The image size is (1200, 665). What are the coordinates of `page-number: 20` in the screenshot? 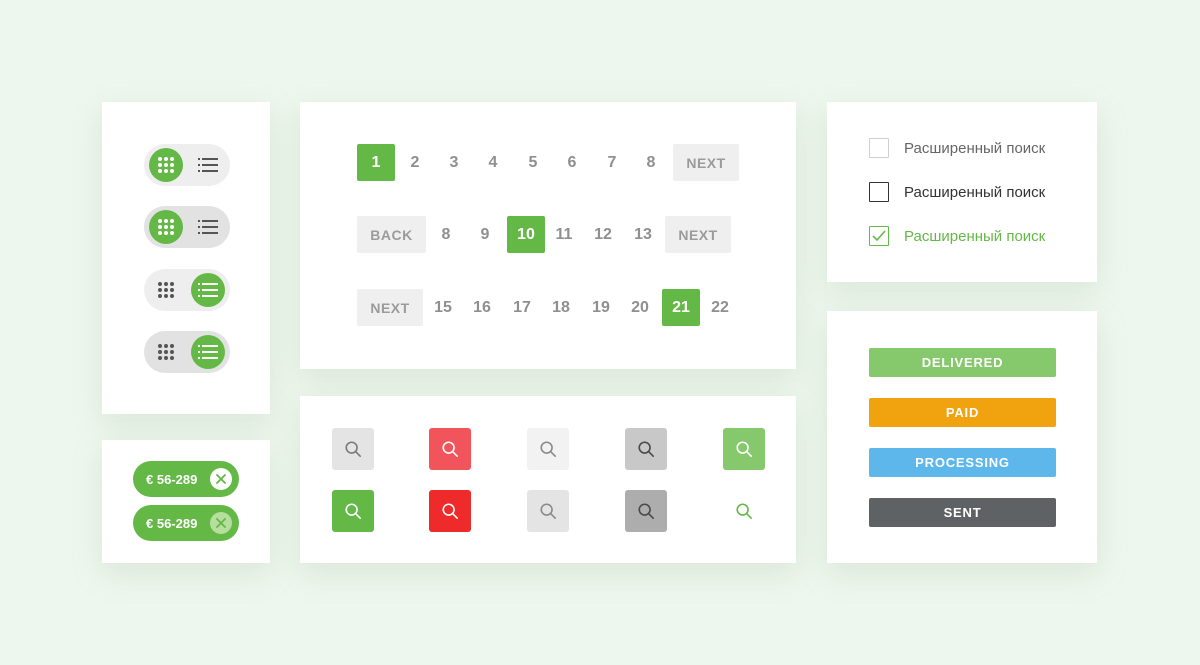 It's located at (640, 307).